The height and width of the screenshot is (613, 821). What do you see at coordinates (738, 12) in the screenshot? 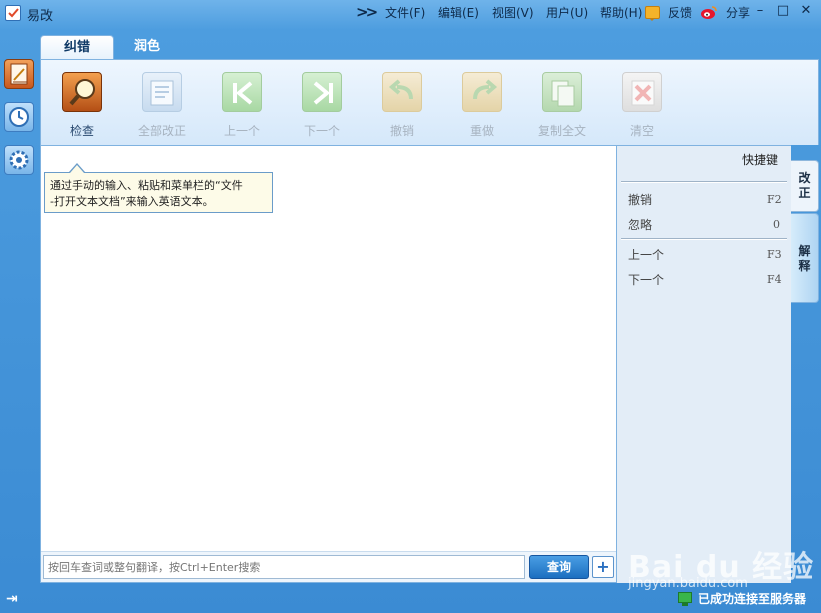
I see `share-link: 分享` at bounding box center [738, 12].